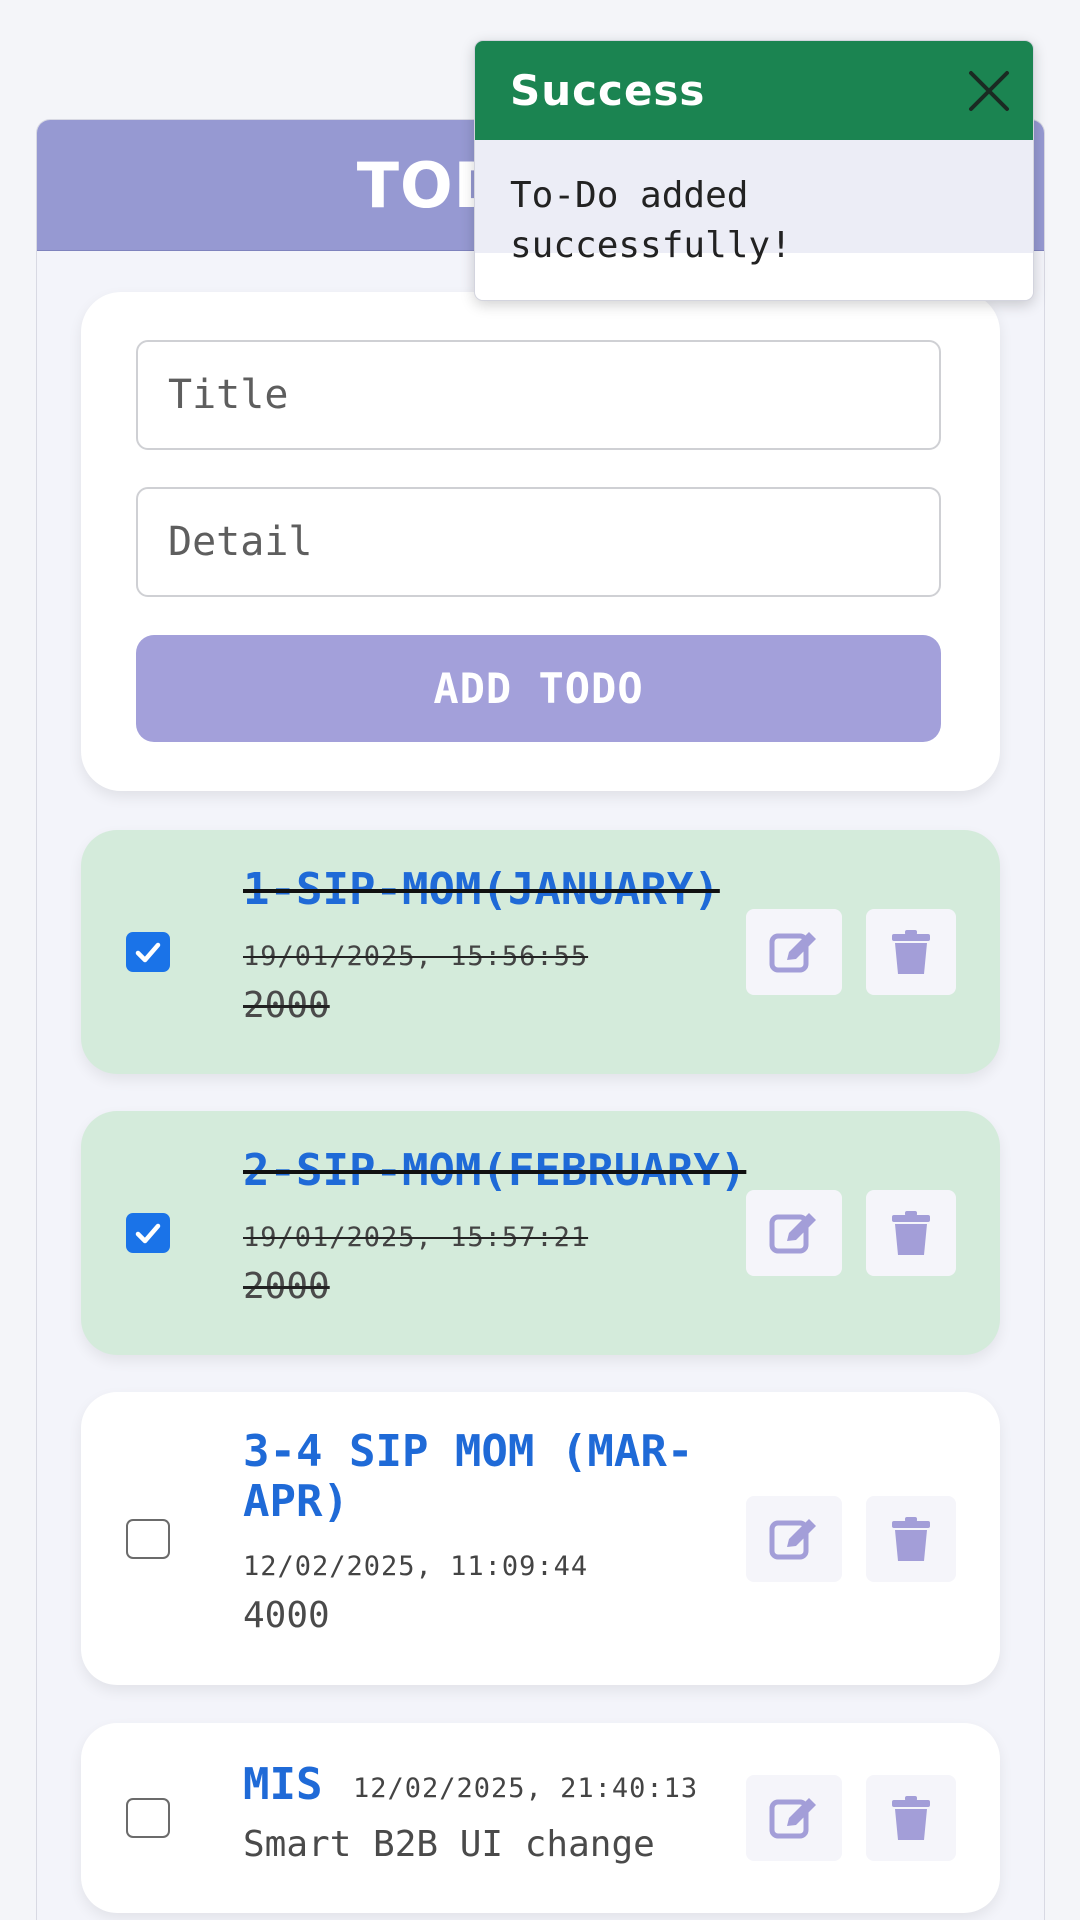 The height and width of the screenshot is (1920, 1080). I want to click on todo-date: 19/01/2025, 15:57:21, so click(416, 1237).